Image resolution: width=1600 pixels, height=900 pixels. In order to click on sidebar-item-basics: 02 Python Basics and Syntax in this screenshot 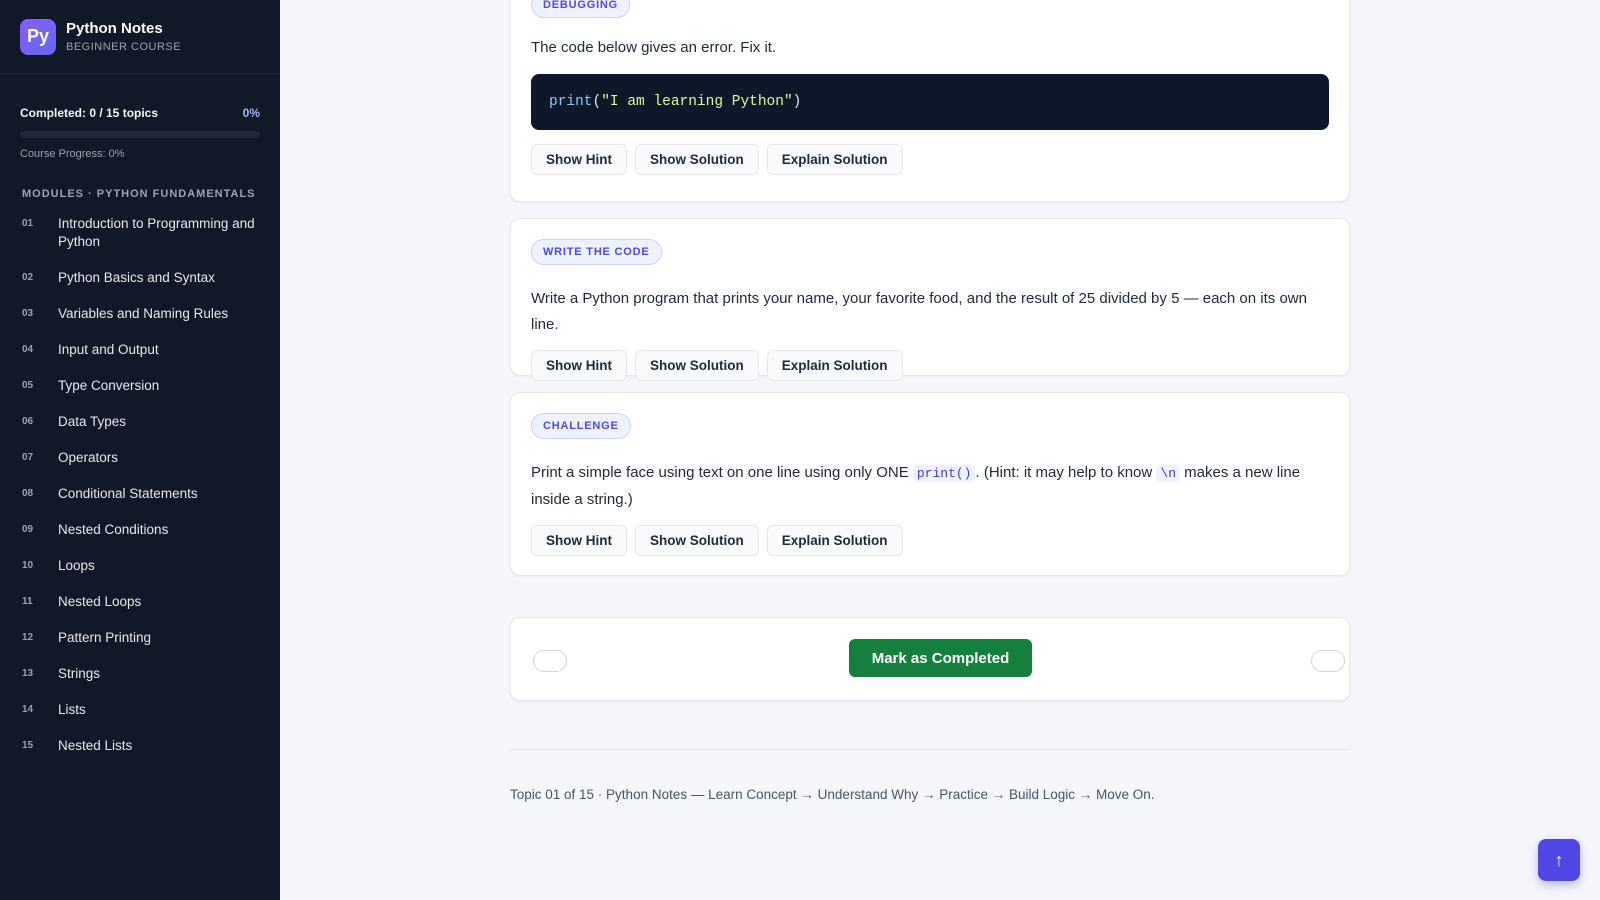, I will do `click(140, 278)`.